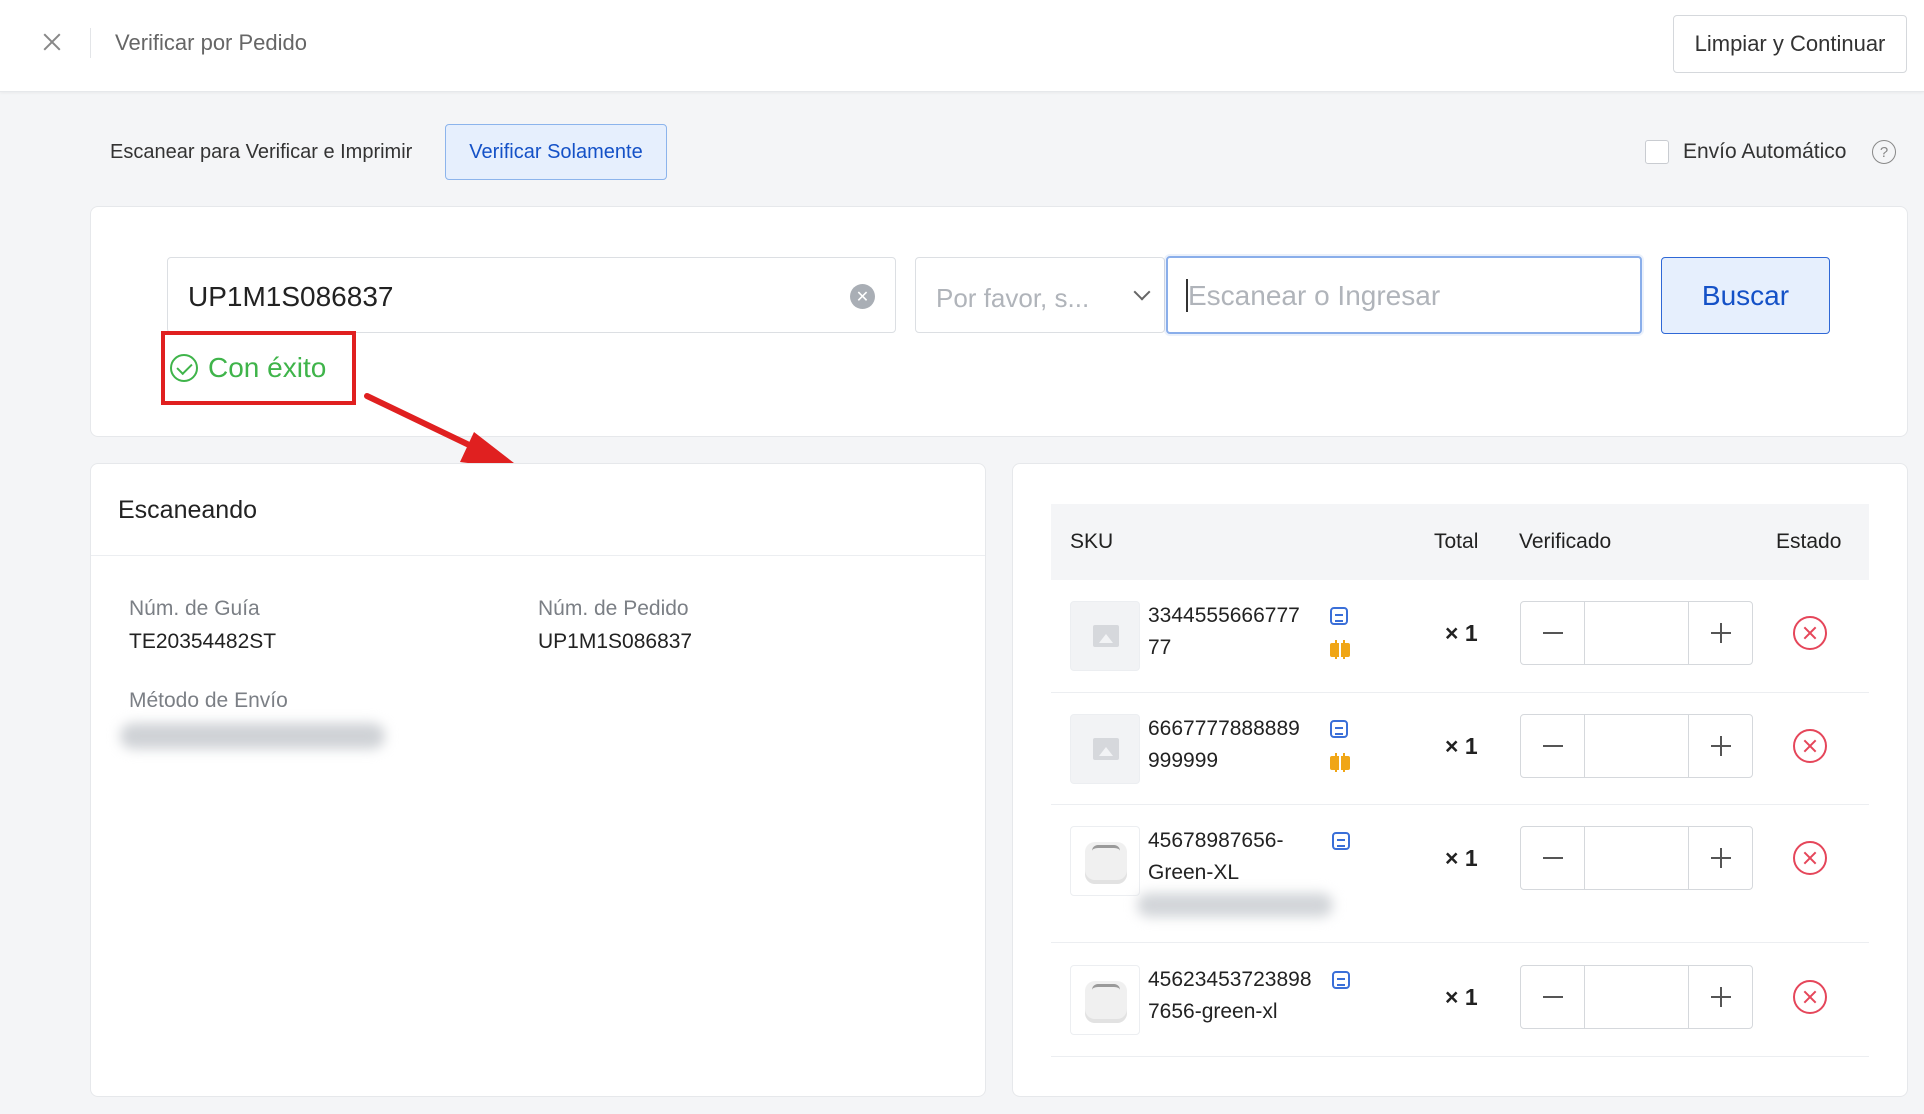 This screenshot has height=1114, width=1924. What do you see at coordinates (1224, 728) in the screenshot?
I see `sku-line-1: 6667777888889` at bounding box center [1224, 728].